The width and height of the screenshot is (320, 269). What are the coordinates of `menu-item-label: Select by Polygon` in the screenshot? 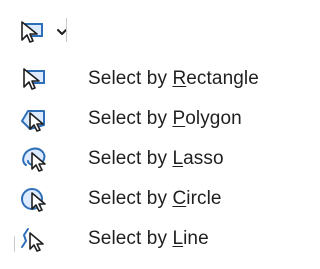 It's located at (165, 119).